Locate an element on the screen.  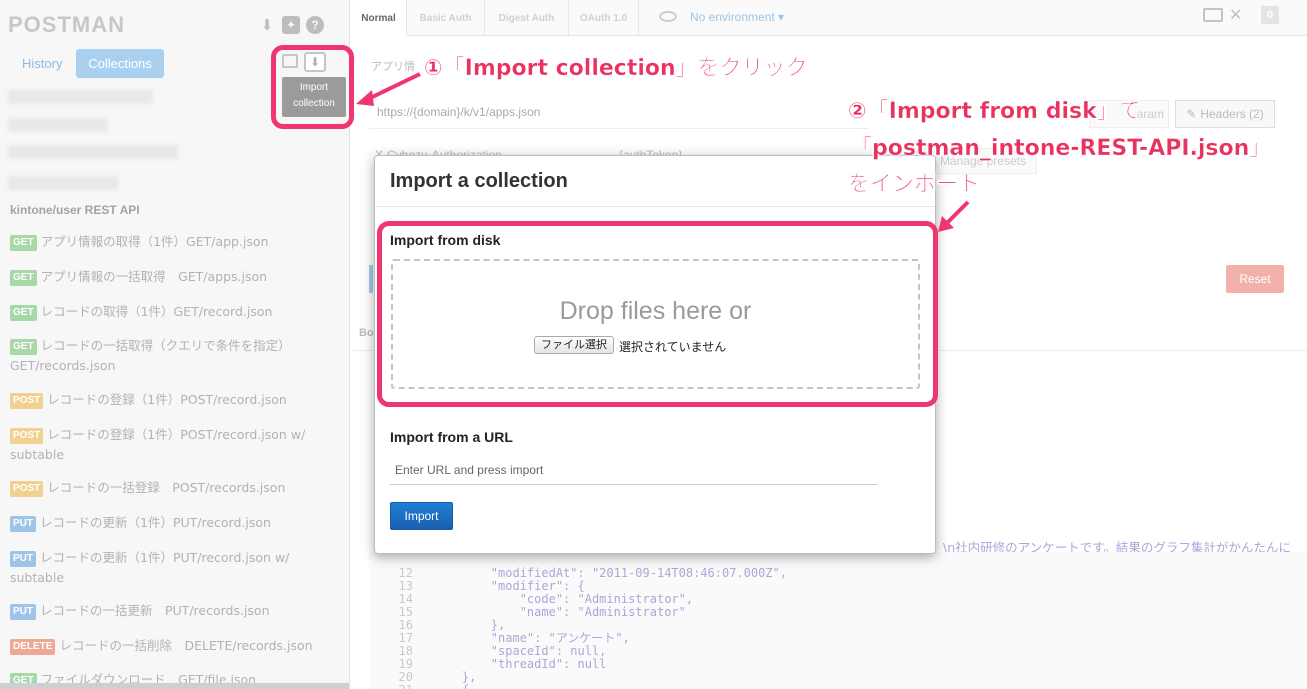
request-label: レコードの更新（1件）PUT/record.json is located at coordinates (155, 522).